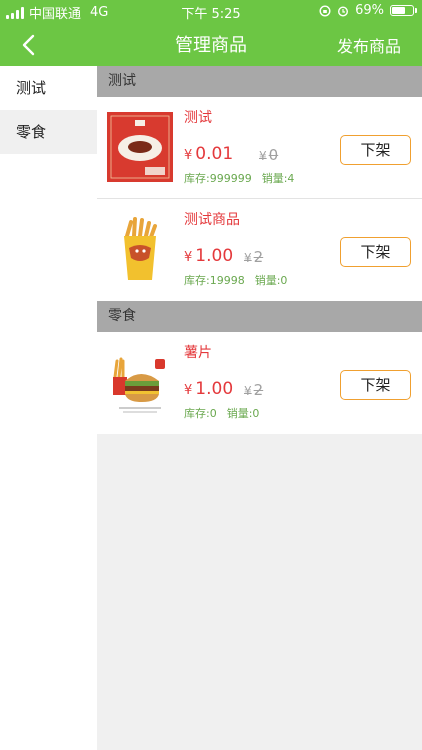  I want to click on price-value: 0.01, so click(214, 154).